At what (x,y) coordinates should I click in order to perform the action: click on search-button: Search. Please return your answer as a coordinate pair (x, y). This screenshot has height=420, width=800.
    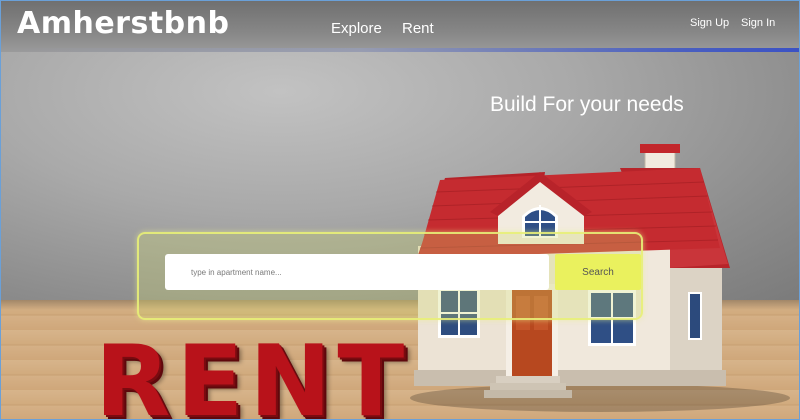
    Looking at the image, I should click on (598, 272).